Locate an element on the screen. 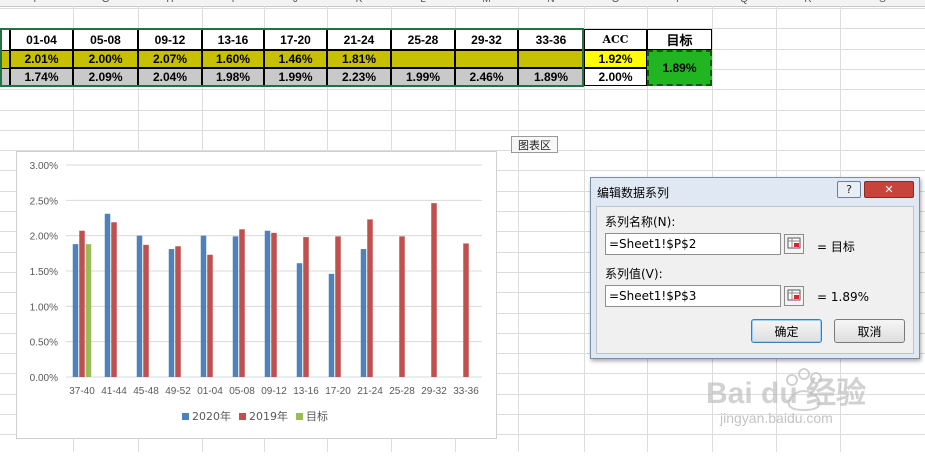 Image resolution: width=925 pixels, height=456 pixels. header-cell: 21-24 is located at coordinates (359, 39).